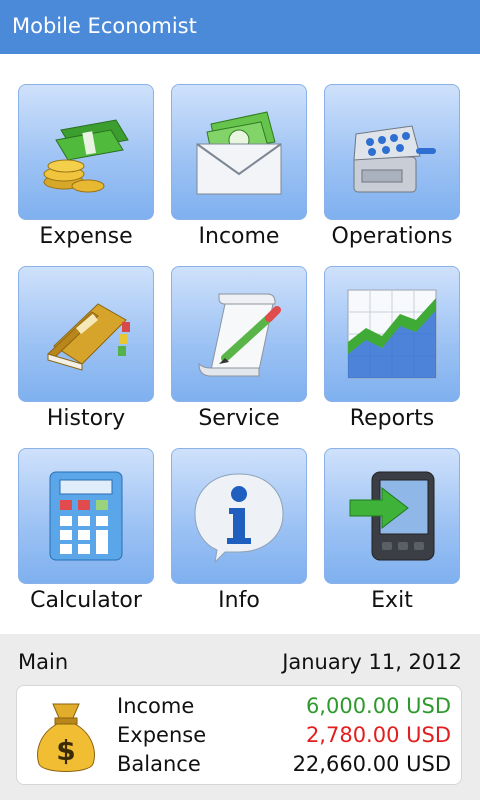  Describe the element at coordinates (104, 26) in the screenshot. I see `app-title: Mobile Economist` at that location.